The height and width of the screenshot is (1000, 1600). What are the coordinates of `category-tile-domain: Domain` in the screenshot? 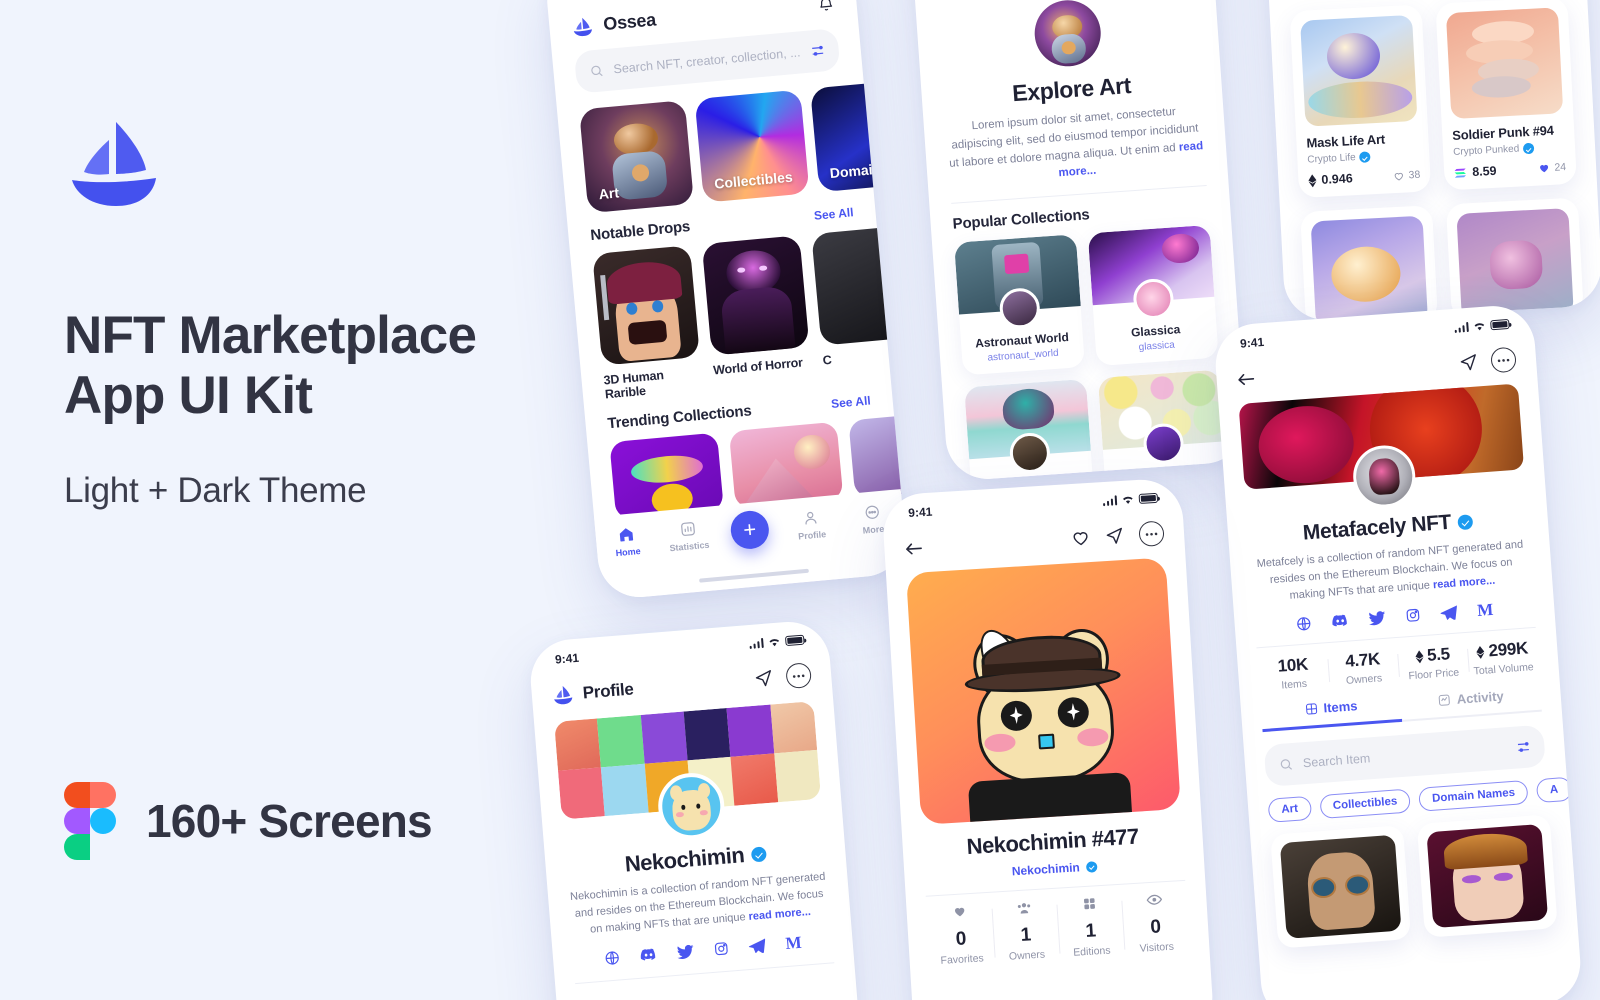 It's located at (859, 136).